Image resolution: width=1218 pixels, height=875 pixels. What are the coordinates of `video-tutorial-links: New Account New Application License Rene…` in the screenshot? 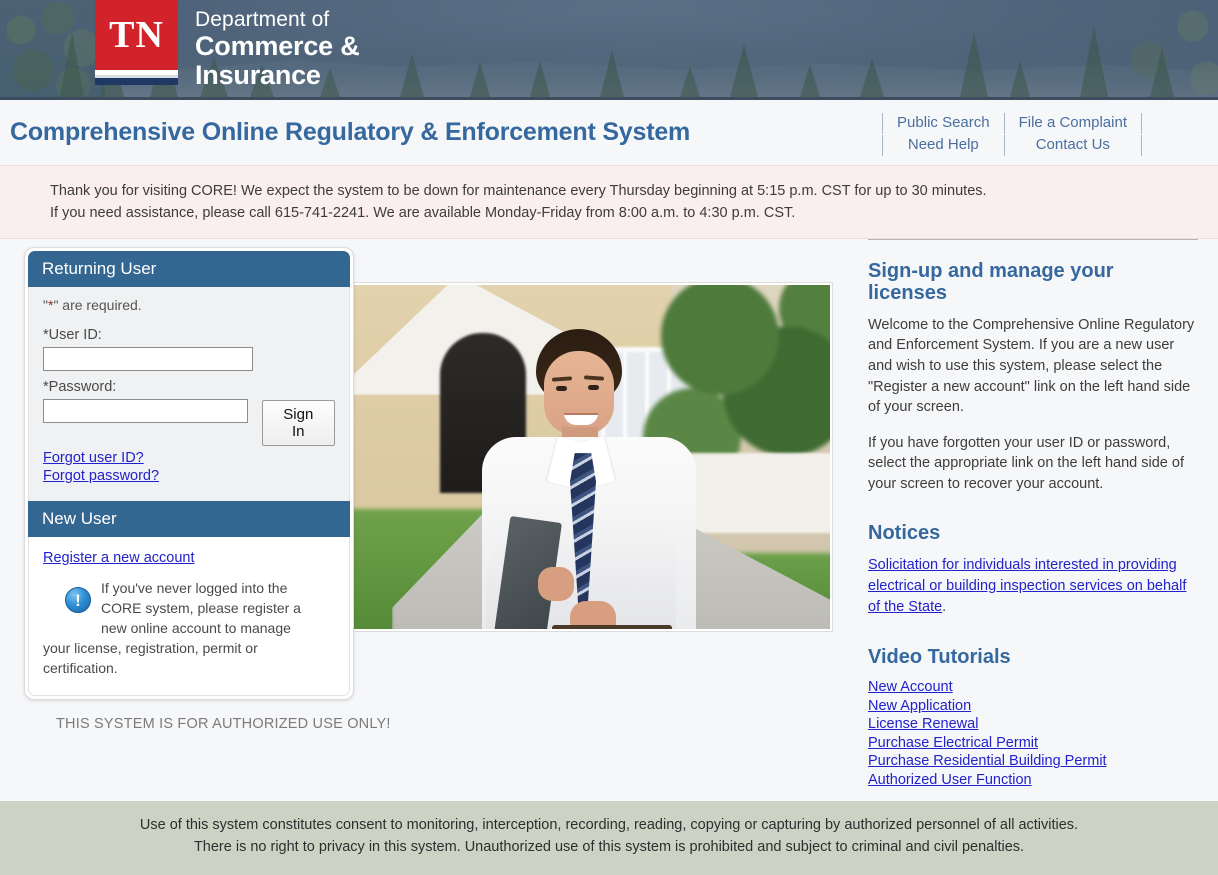 It's located at (1033, 733).